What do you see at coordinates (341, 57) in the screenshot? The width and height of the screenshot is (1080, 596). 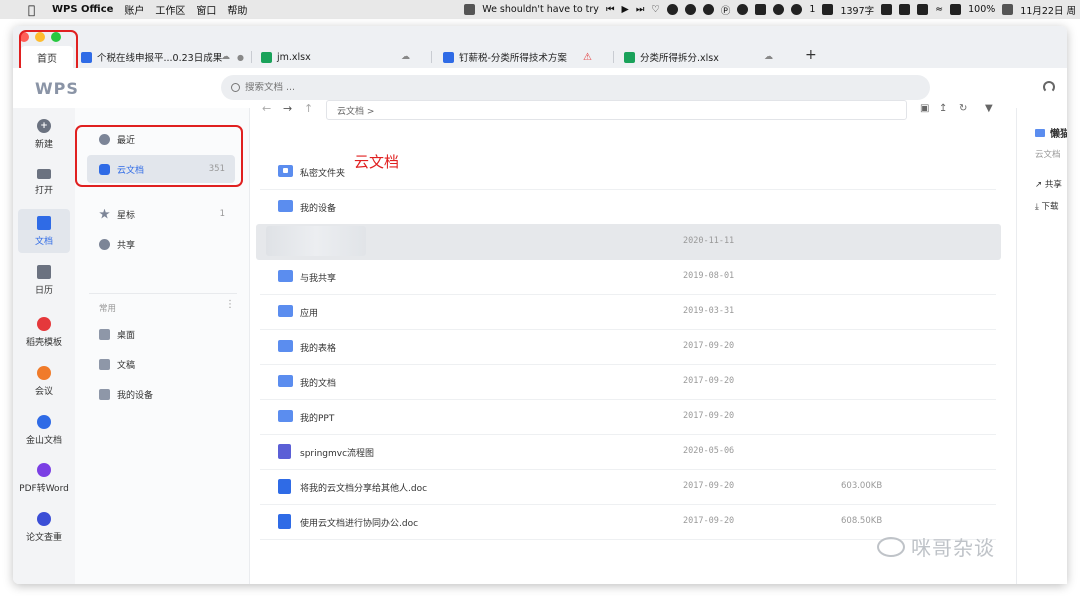 I see `tab-doc-2: jm.xlsx ☁` at bounding box center [341, 57].